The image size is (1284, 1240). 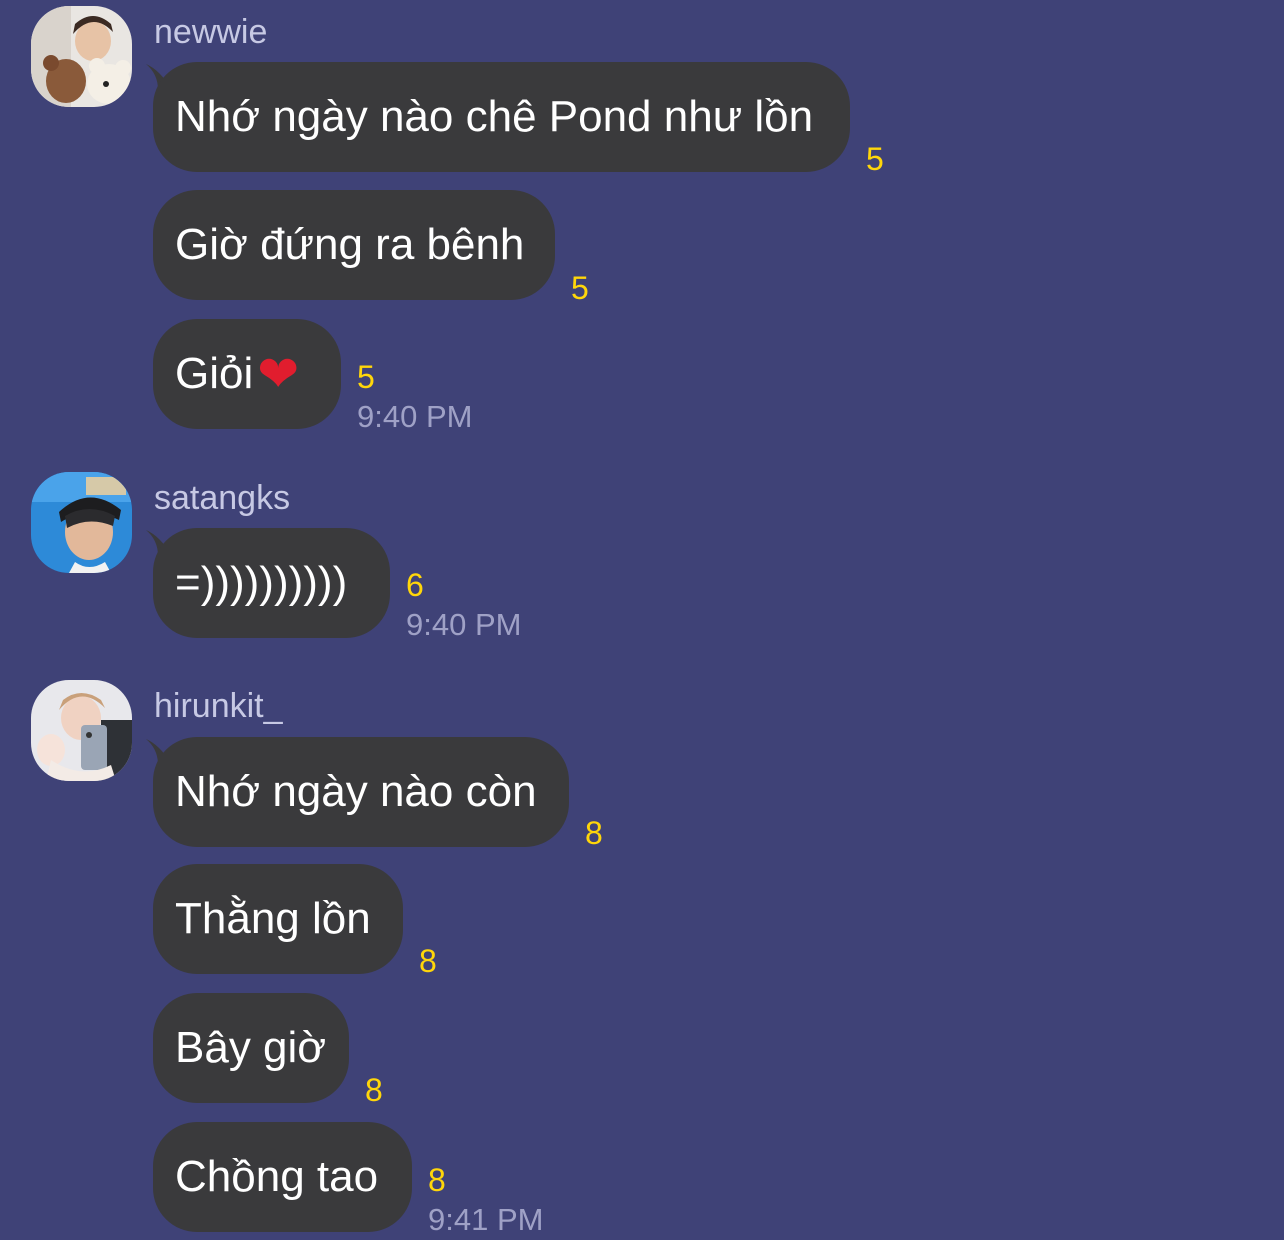 I want to click on sender-name-hirunkit: hirunkit_, so click(x=218, y=706).